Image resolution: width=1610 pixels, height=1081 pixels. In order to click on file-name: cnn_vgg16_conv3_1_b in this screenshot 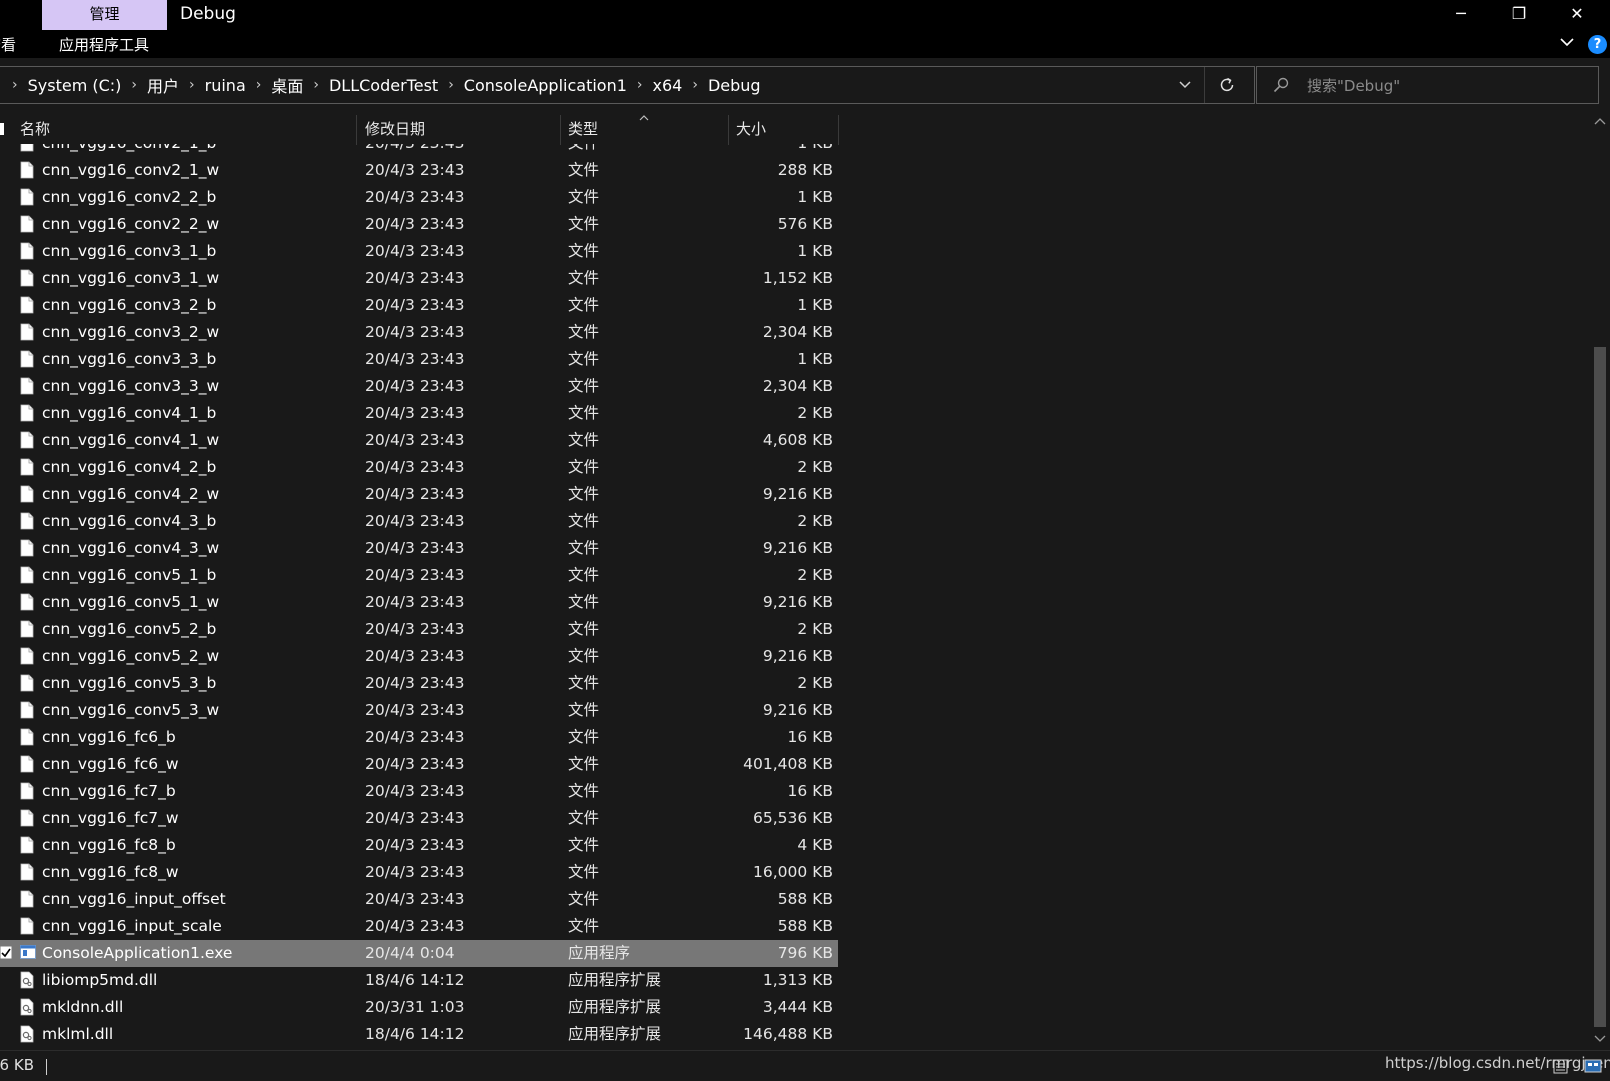, I will do `click(129, 251)`.